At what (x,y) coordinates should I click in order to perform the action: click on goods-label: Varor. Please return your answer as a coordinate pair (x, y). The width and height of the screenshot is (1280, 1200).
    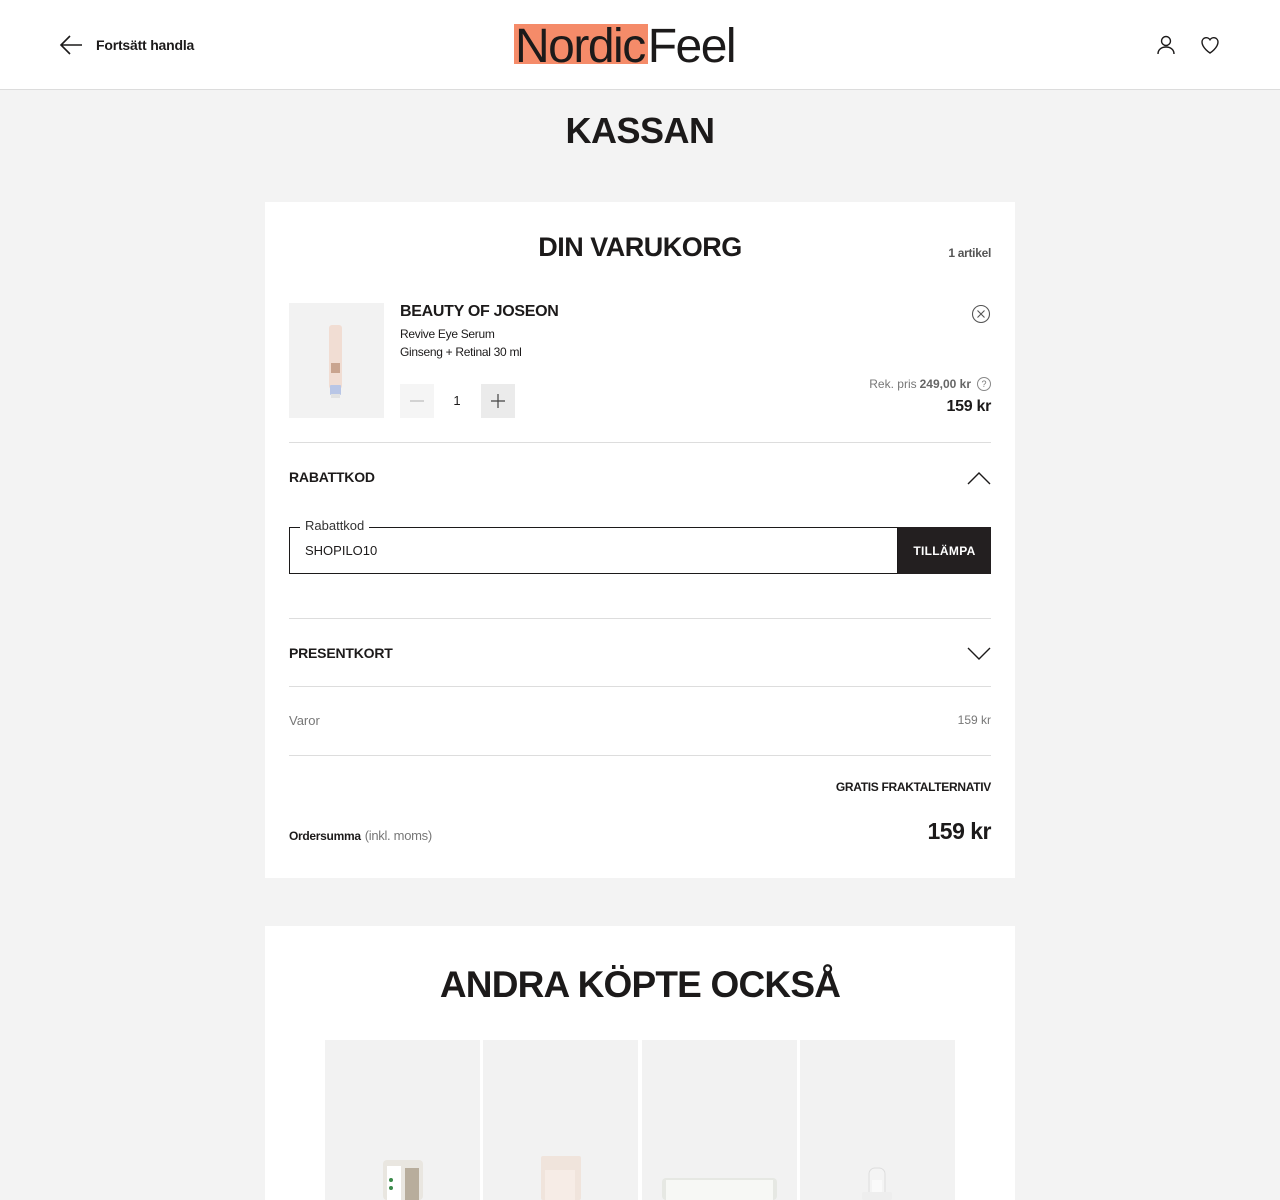
    Looking at the image, I should click on (304, 720).